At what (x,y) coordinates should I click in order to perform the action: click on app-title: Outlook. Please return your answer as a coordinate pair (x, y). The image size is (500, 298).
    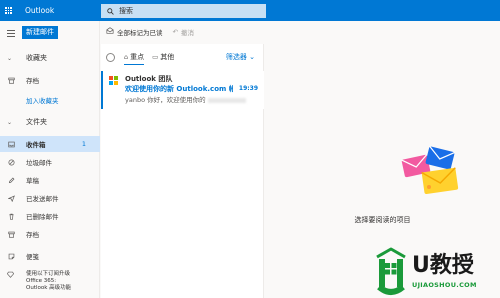
    Looking at the image, I should click on (60, 10).